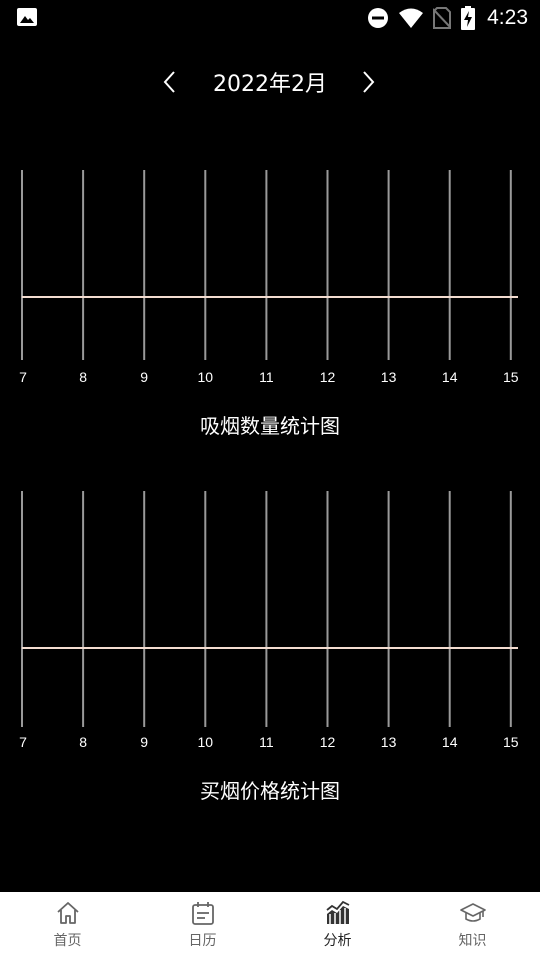 This screenshot has height=960, width=540. What do you see at coordinates (270, 18) in the screenshot?
I see `status-bar: 4:23` at bounding box center [270, 18].